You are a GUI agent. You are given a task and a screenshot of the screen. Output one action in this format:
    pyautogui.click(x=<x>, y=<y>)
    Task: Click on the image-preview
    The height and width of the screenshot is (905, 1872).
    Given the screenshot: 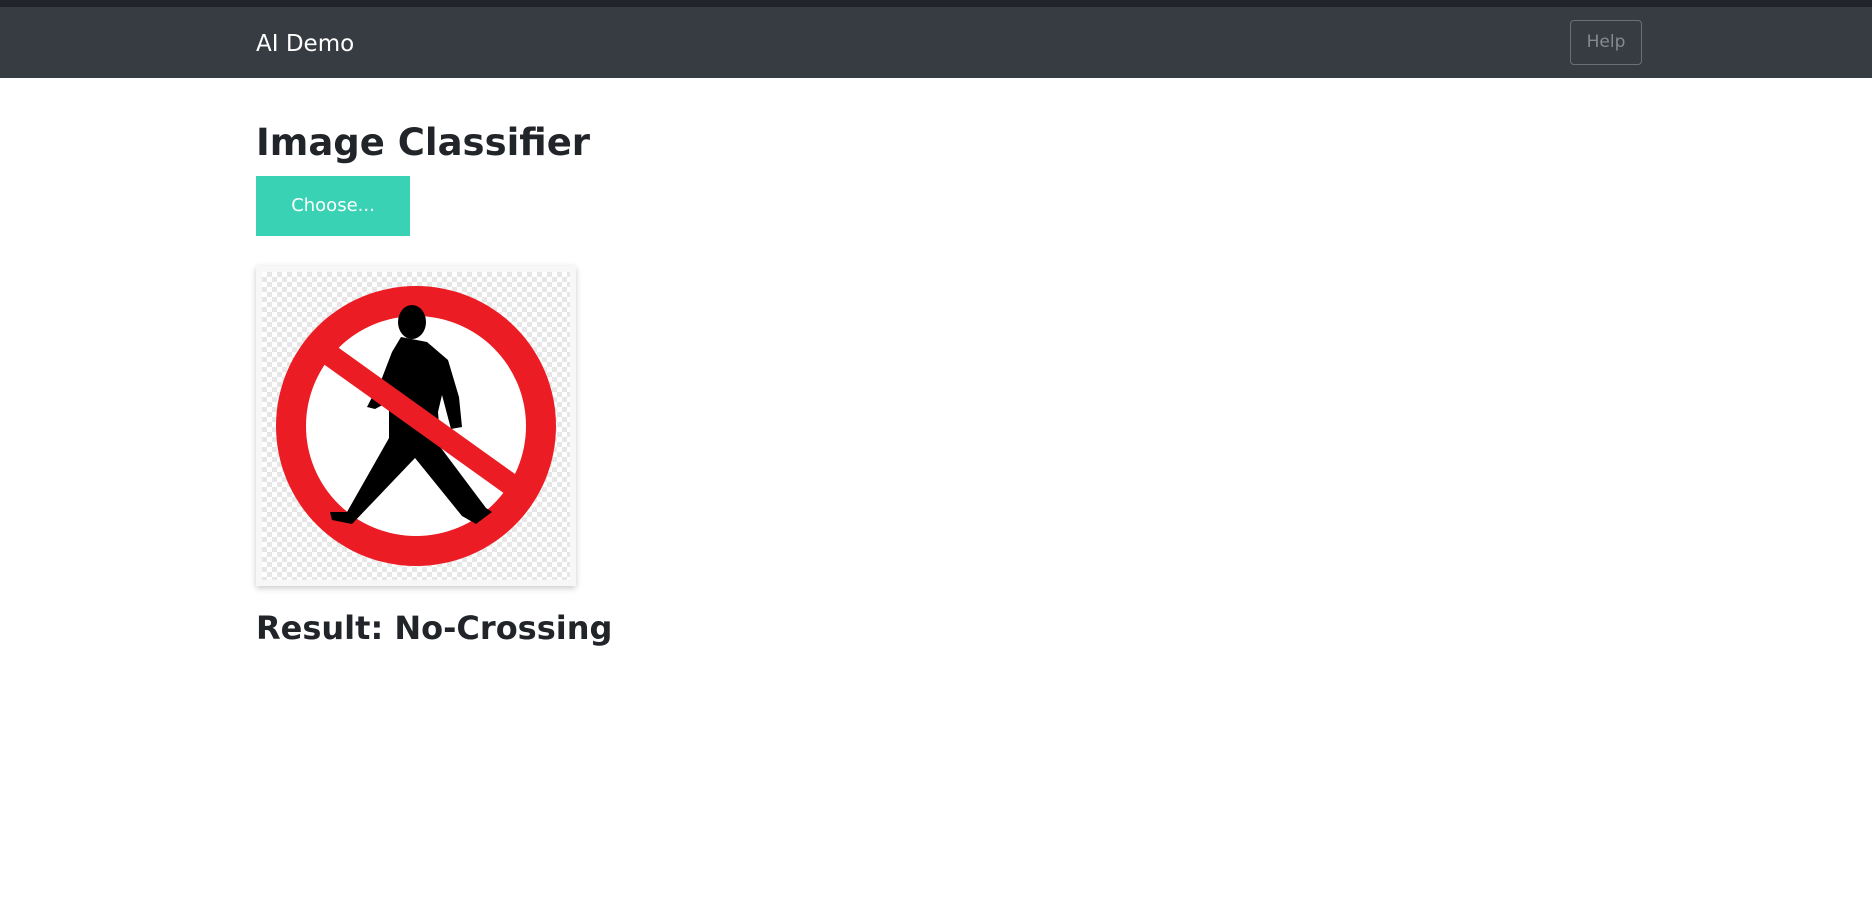 What is the action you would take?
    pyautogui.click(x=416, y=426)
    